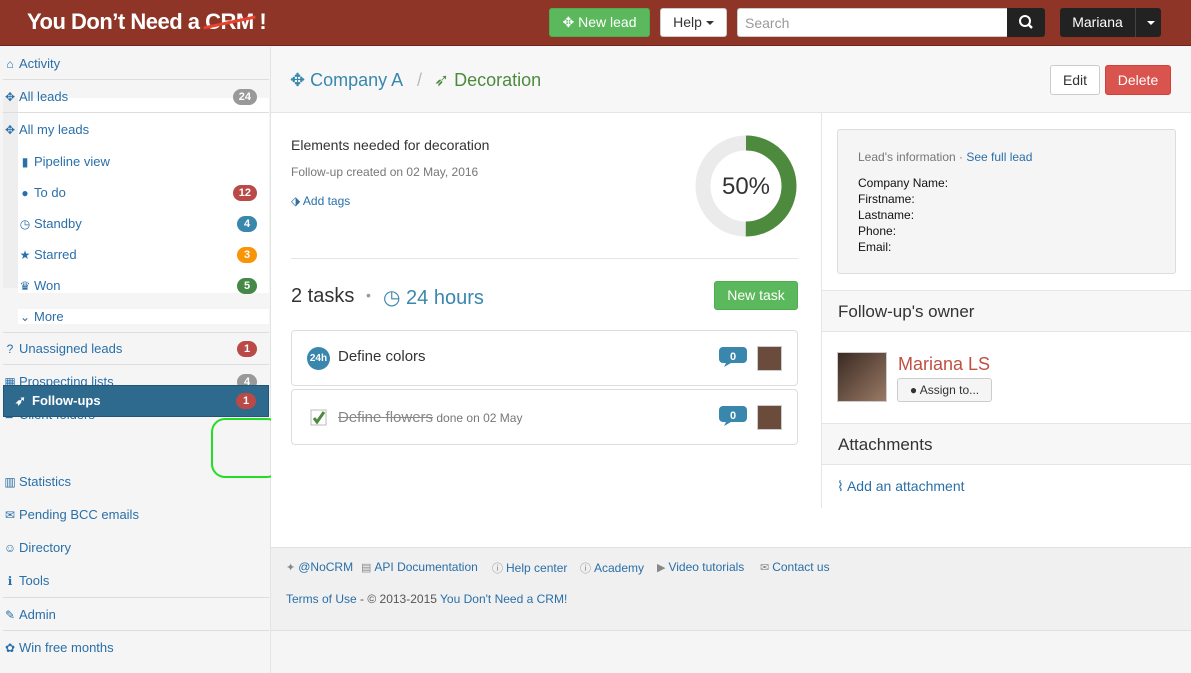 The height and width of the screenshot is (673, 1191). What do you see at coordinates (10, 648) in the screenshot?
I see `gift-icon: ✿` at bounding box center [10, 648].